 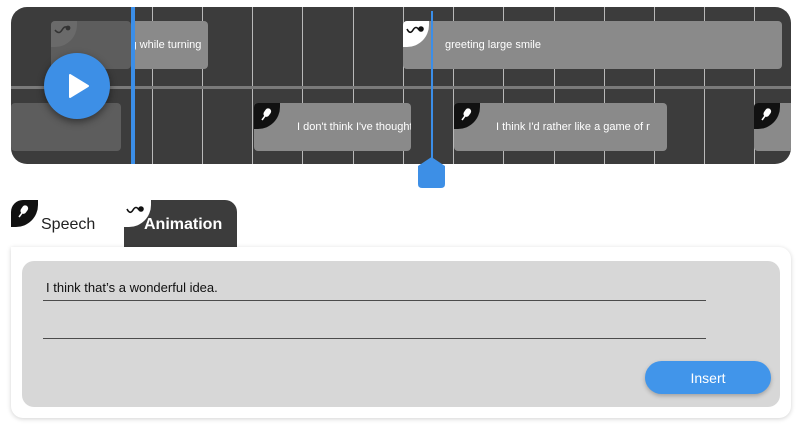 I want to click on timeline-clip-game: I think I'd rather like a game of r, so click(x=560, y=127).